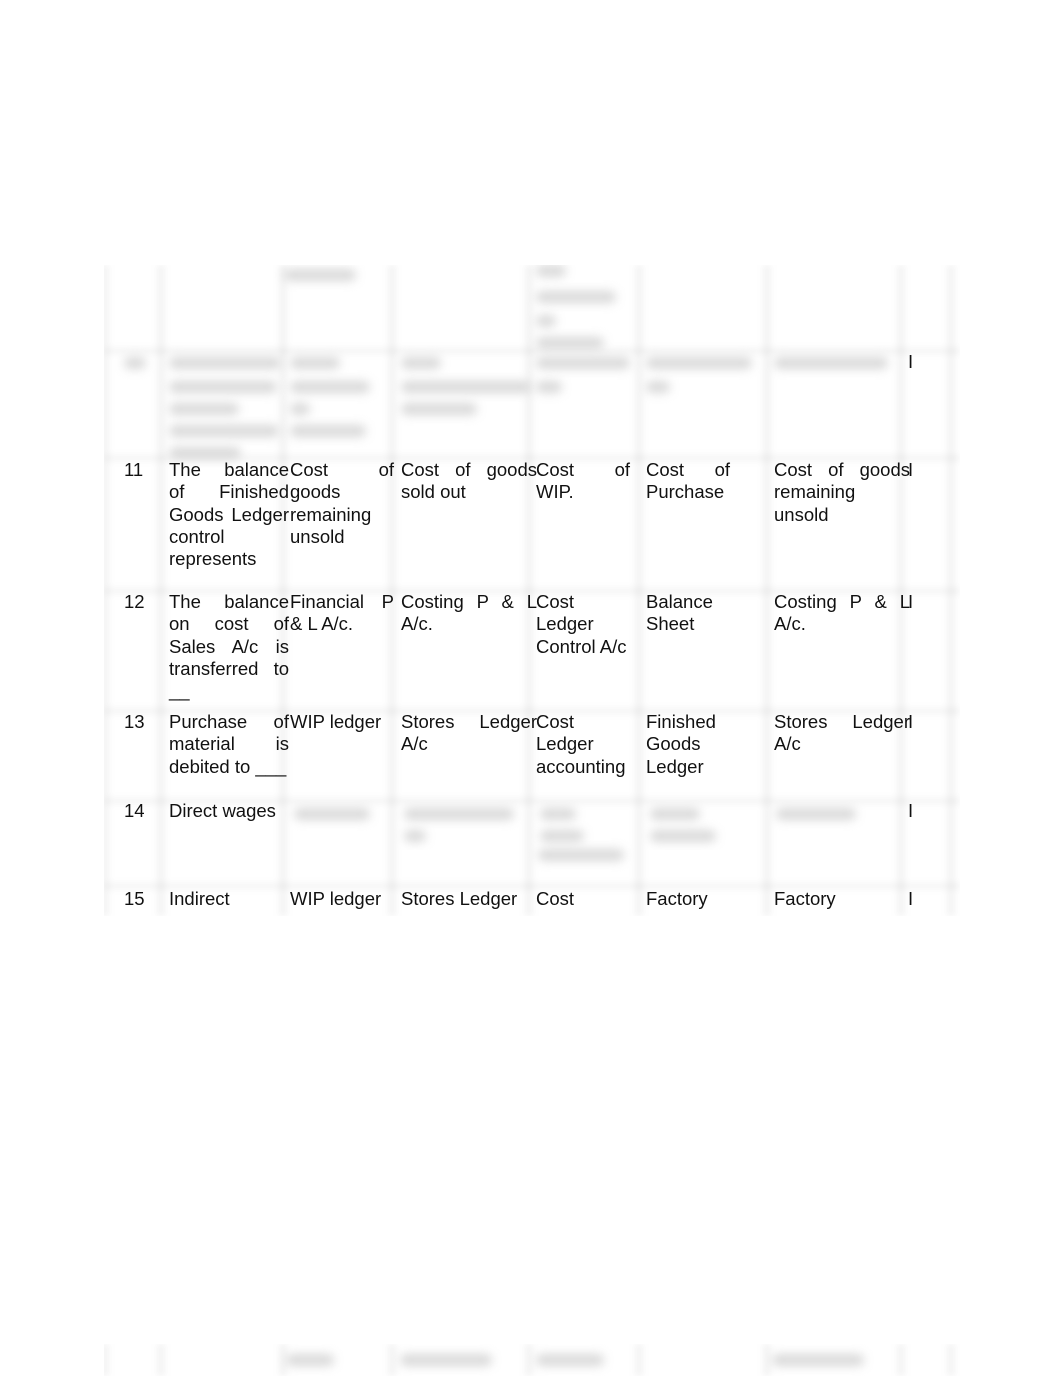 The width and height of the screenshot is (1062, 1376). Describe the element at coordinates (134, 601) in the screenshot. I see `question-number: 12` at that location.